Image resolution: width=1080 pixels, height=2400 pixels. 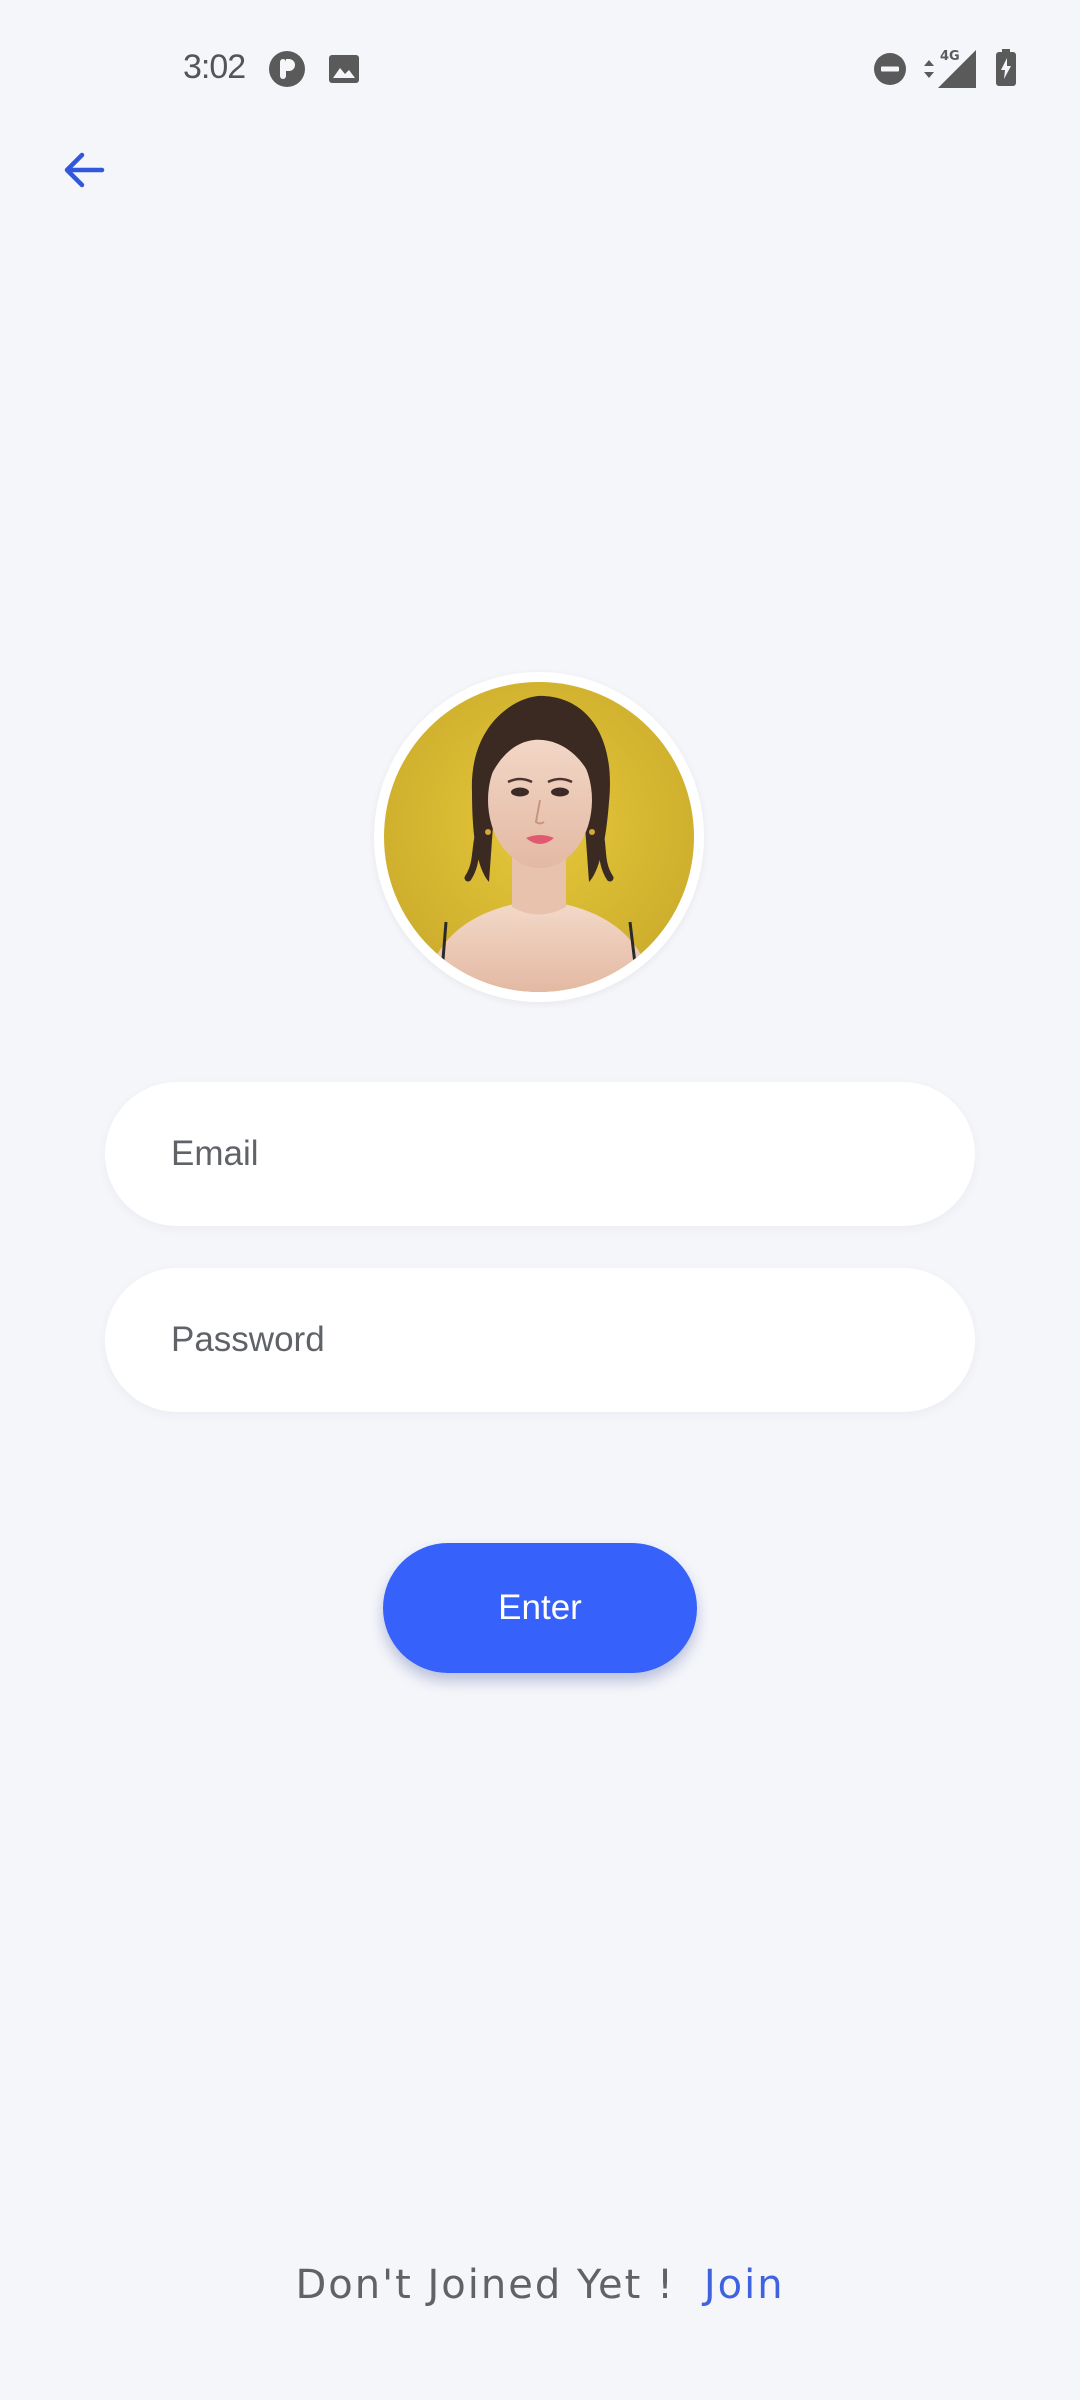 What do you see at coordinates (287, 69) in the screenshot?
I see `p-app-icon` at bounding box center [287, 69].